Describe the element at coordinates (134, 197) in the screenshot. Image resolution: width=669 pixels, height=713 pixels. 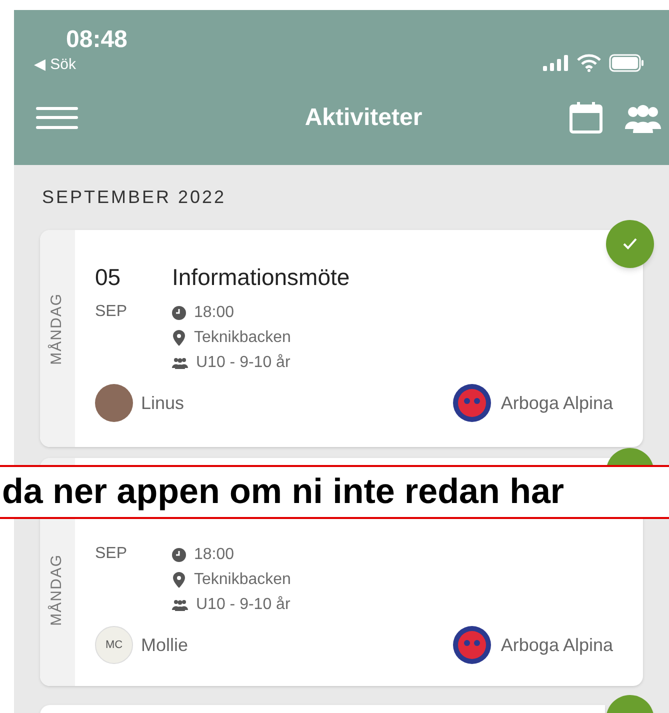
I see `month-heading: SEPTEMBER 2022` at that location.